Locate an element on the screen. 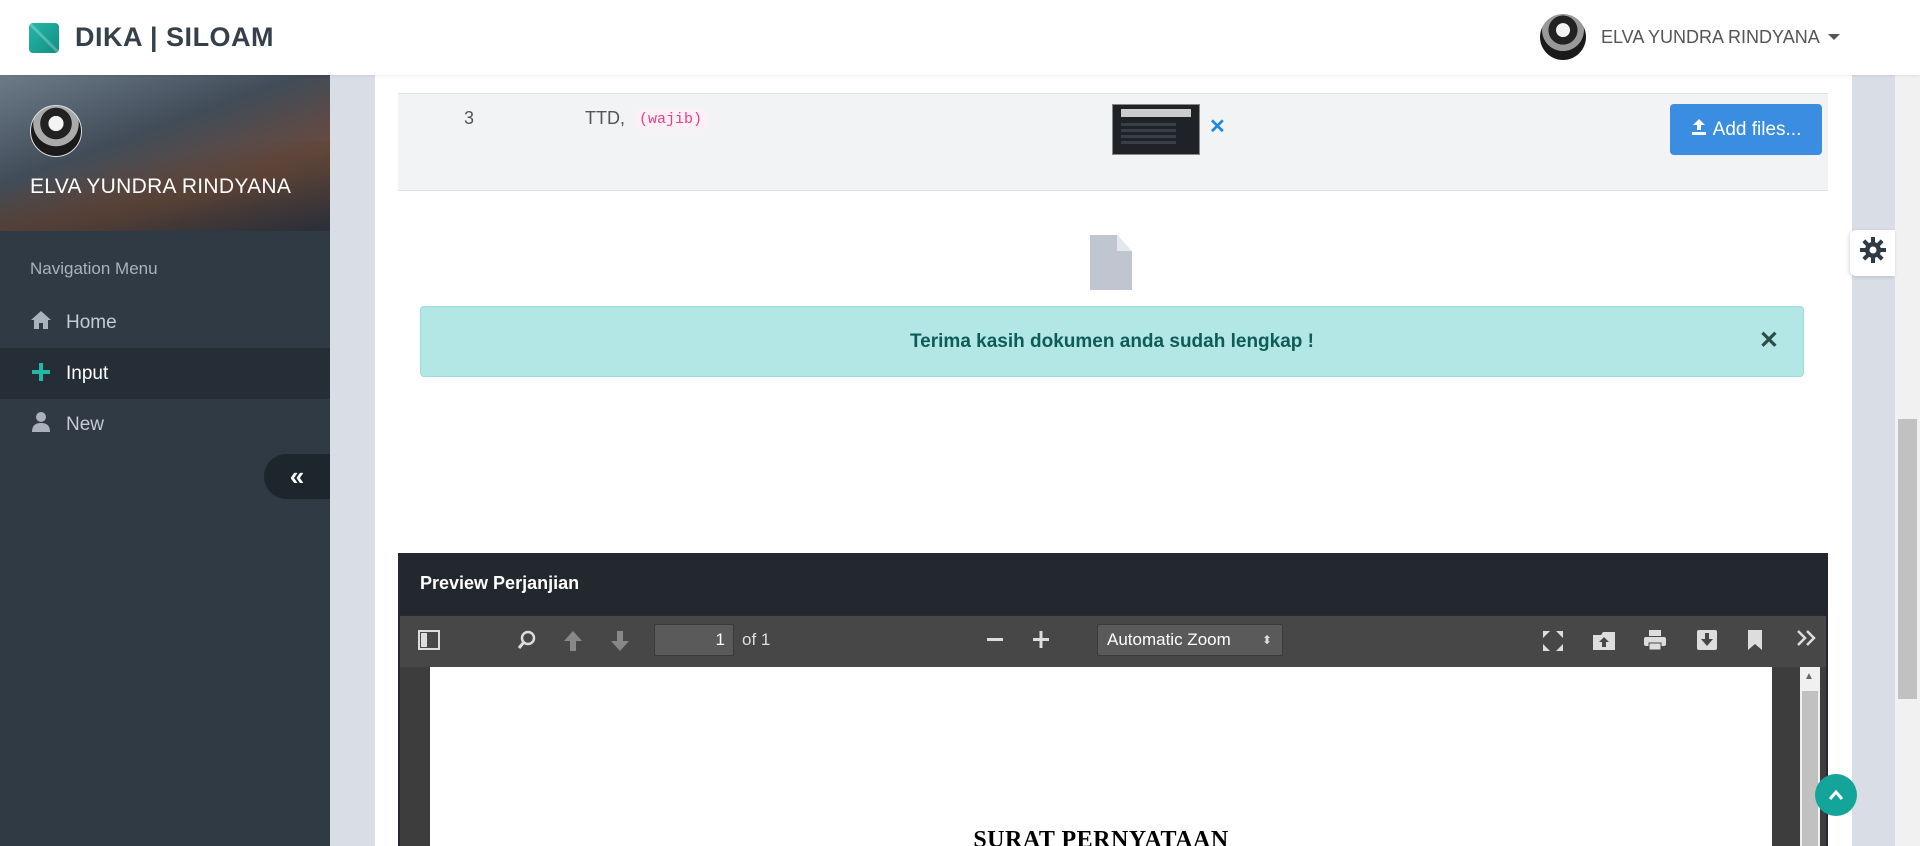  scroll-up-icon: ▲ is located at coordinates (1809, 676).